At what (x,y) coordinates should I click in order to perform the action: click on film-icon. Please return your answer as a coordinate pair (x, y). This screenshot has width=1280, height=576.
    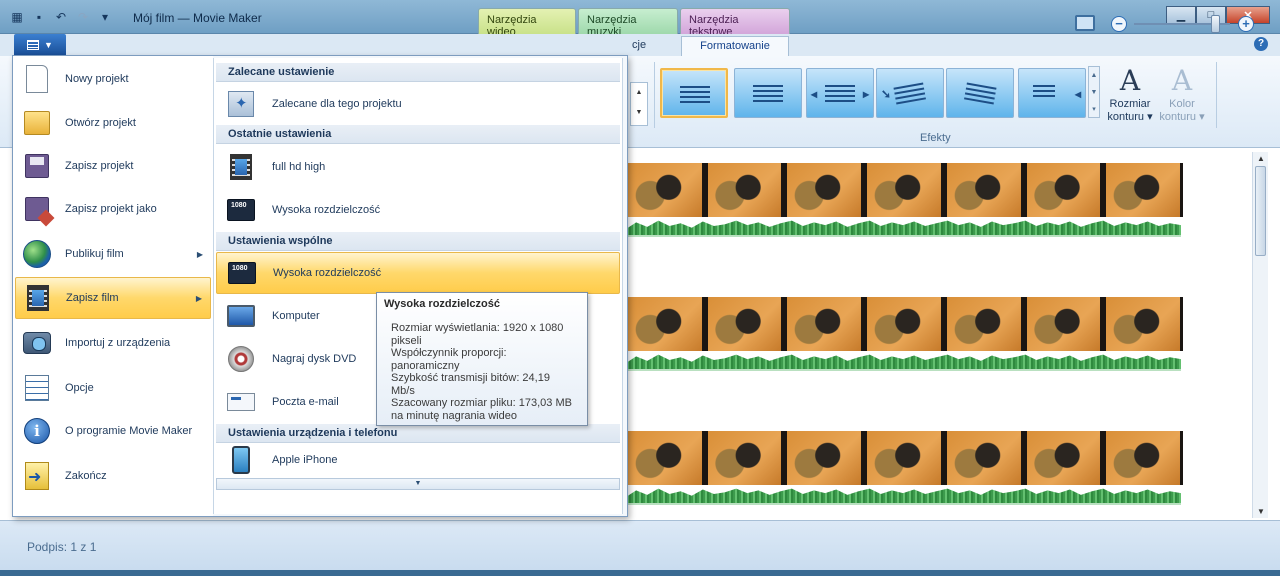
    Looking at the image, I should click on (241, 167).